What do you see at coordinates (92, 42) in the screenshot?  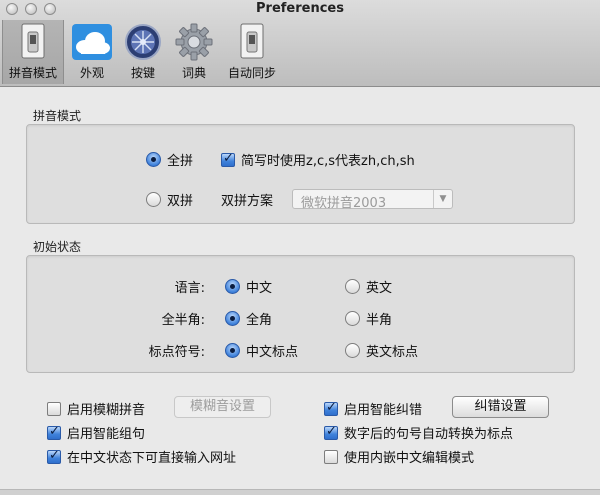 I see `cloud-icon` at bounding box center [92, 42].